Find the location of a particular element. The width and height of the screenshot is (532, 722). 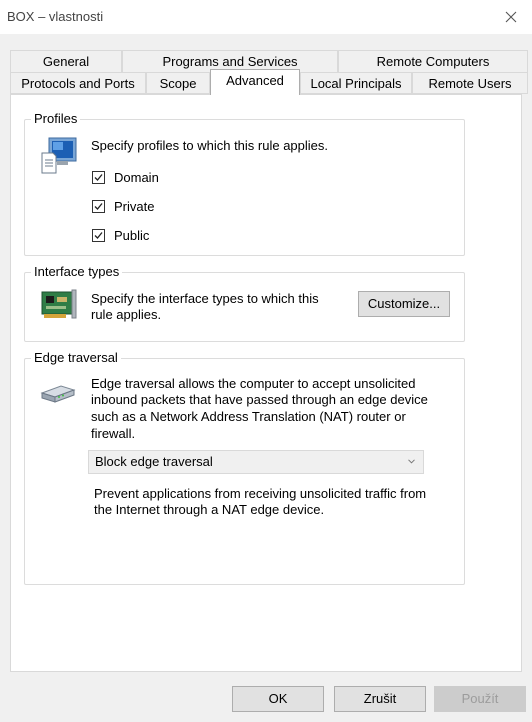

apply-button: Použít is located at coordinates (480, 699).